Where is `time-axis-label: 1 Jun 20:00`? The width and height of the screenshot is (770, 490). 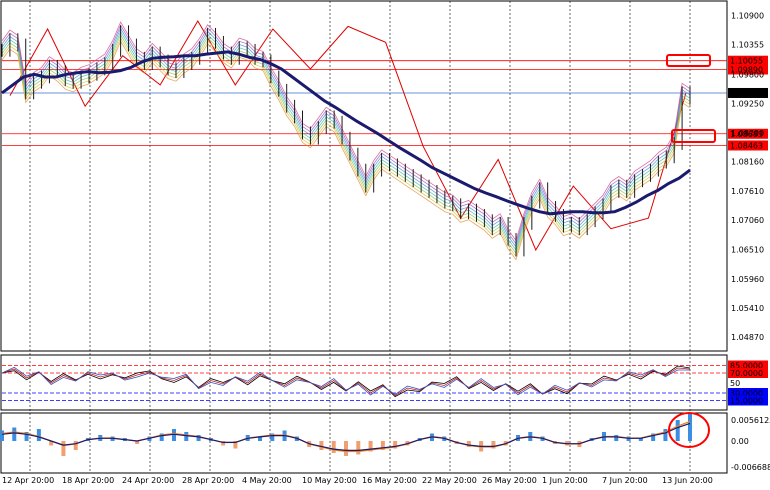 time-axis-label: 1 Jun 20:00 is located at coordinates (565, 480).